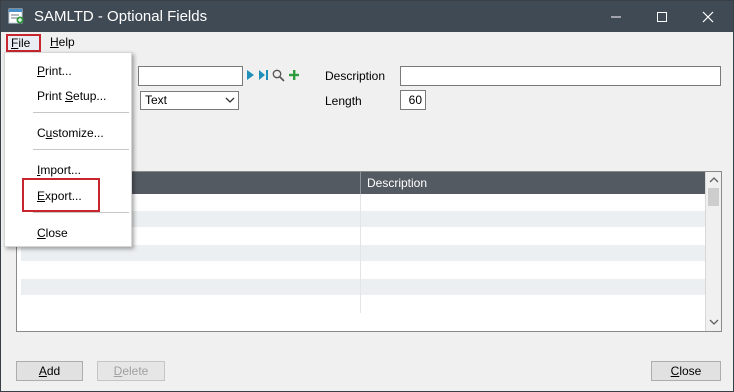  I want to click on menu-help: Help, so click(62, 43).